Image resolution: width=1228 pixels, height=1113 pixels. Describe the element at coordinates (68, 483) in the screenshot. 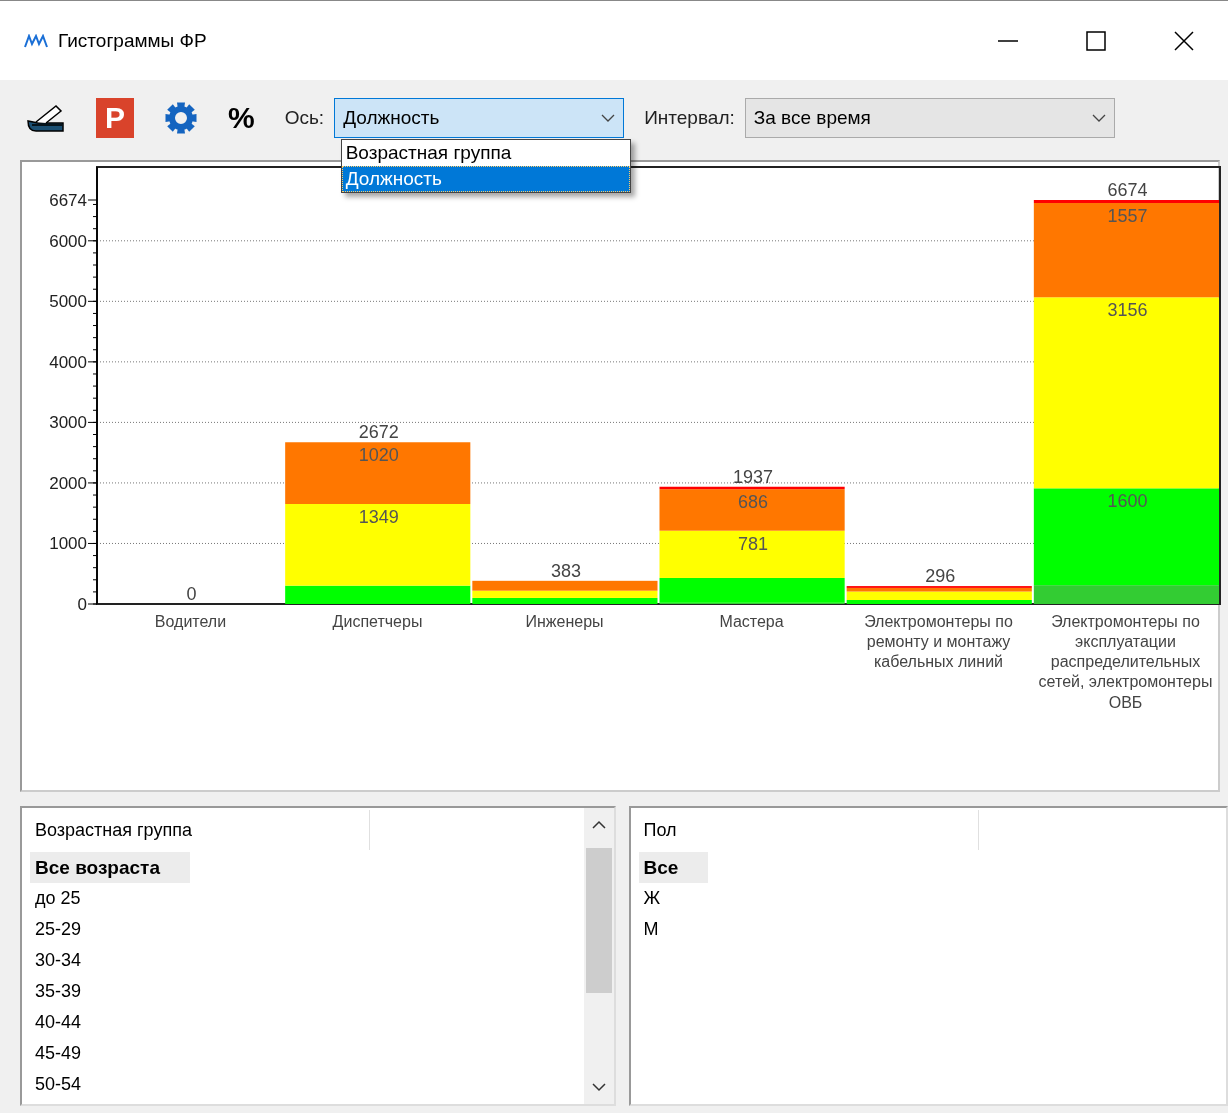

I see `axis-tick-label: 2000` at that location.